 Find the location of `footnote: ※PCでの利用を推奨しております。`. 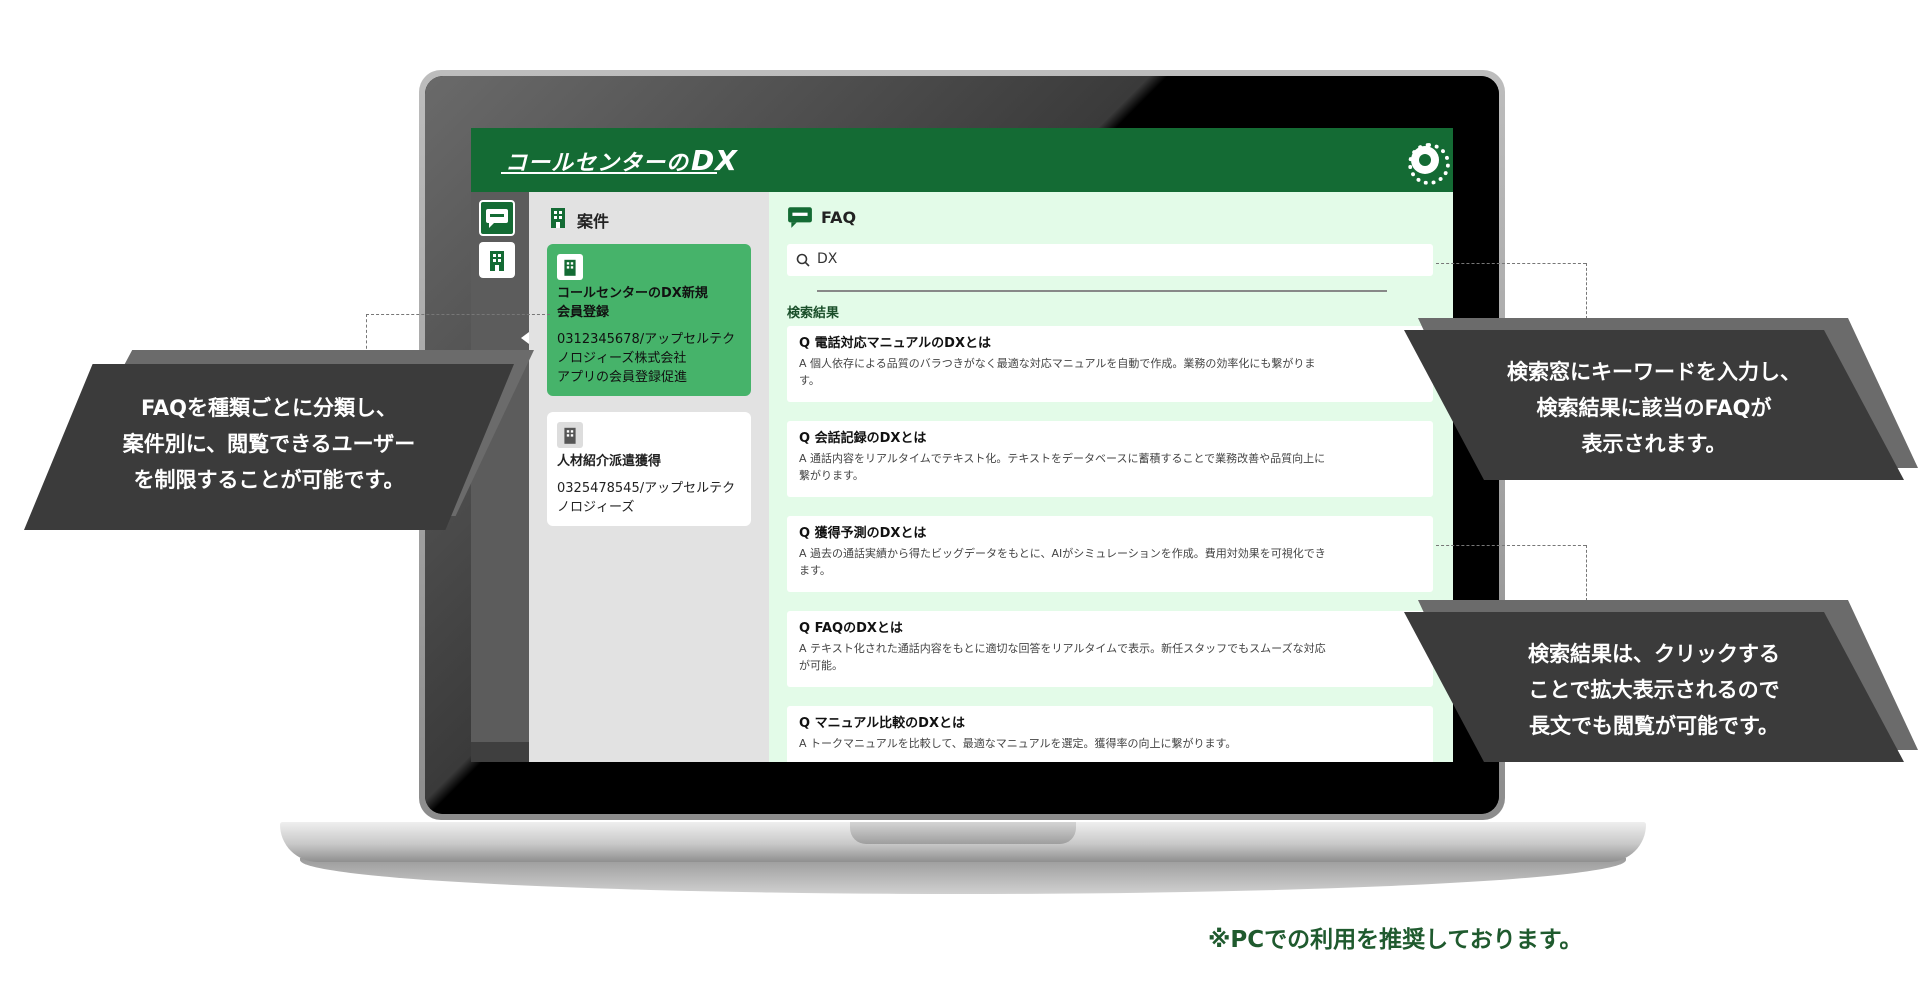

footnote: ※PCでの利用を推奨しております。 is located at coordinates (1395, 940).